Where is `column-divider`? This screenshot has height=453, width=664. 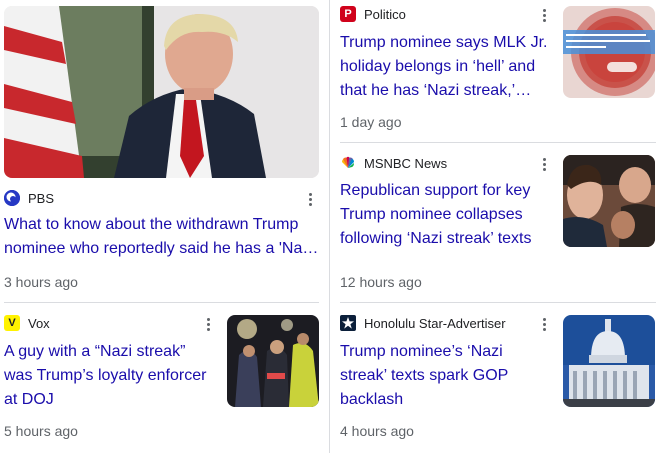
column-divider is located at coordinates (329, 226).